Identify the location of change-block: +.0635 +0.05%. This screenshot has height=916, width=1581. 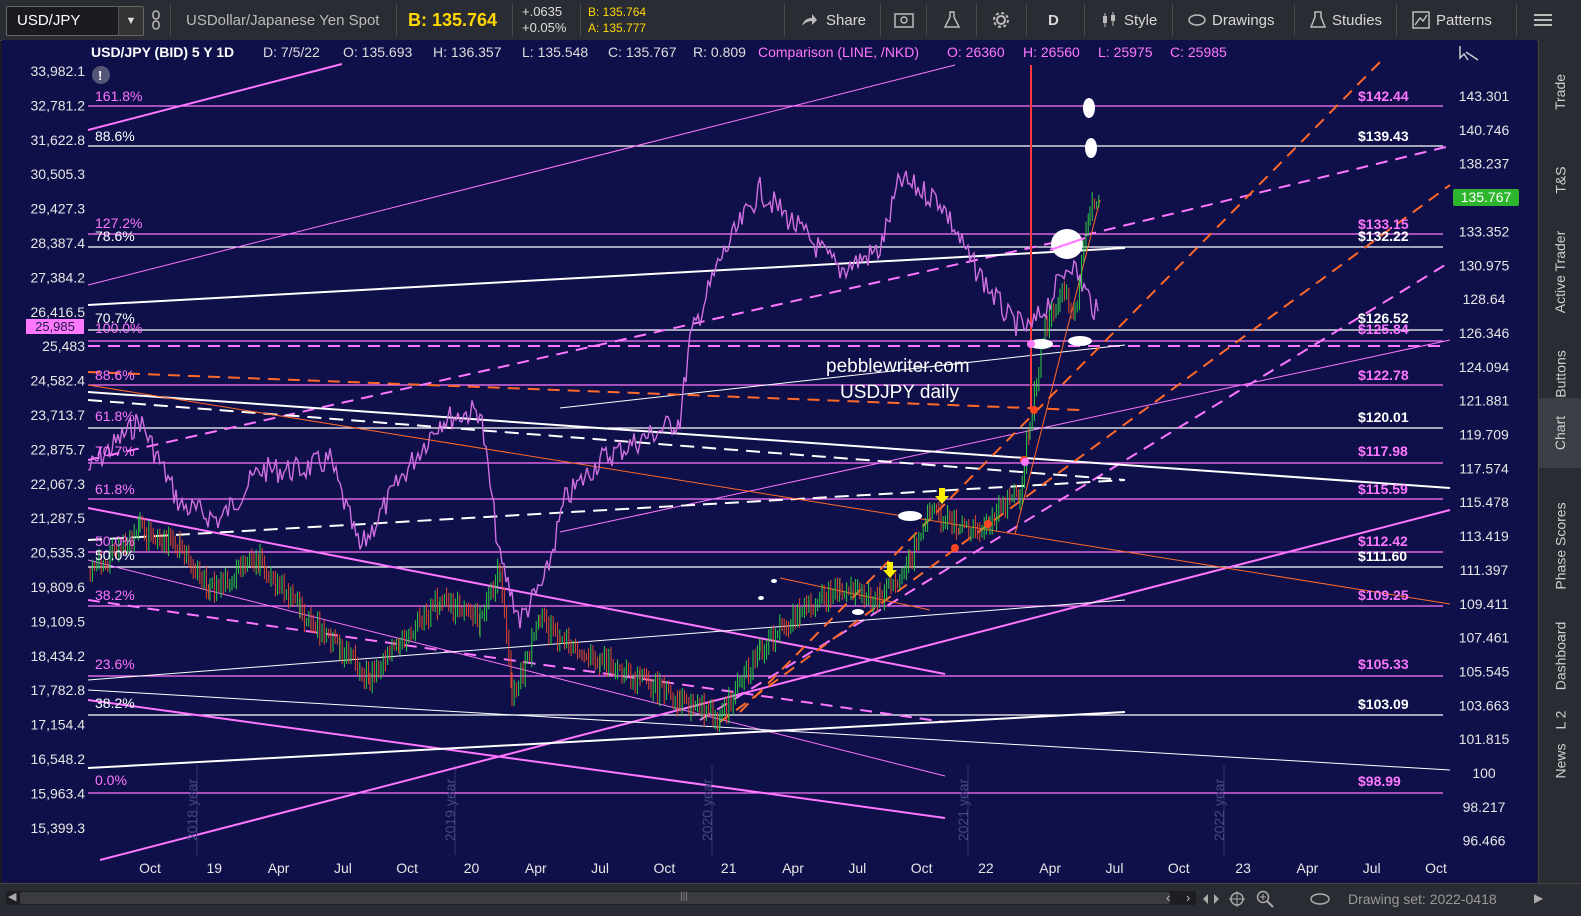
(544, 20).